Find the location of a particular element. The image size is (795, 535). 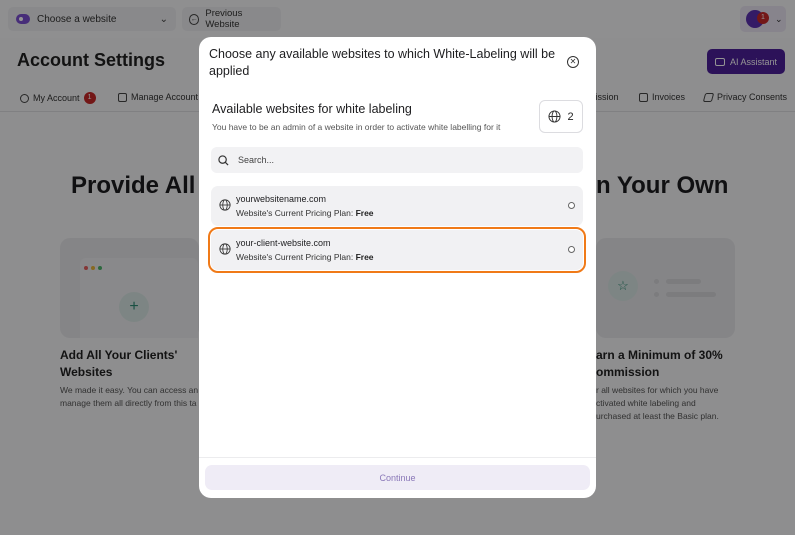

section-title: Available websites for white labeling is located at coordinates (312, 109).